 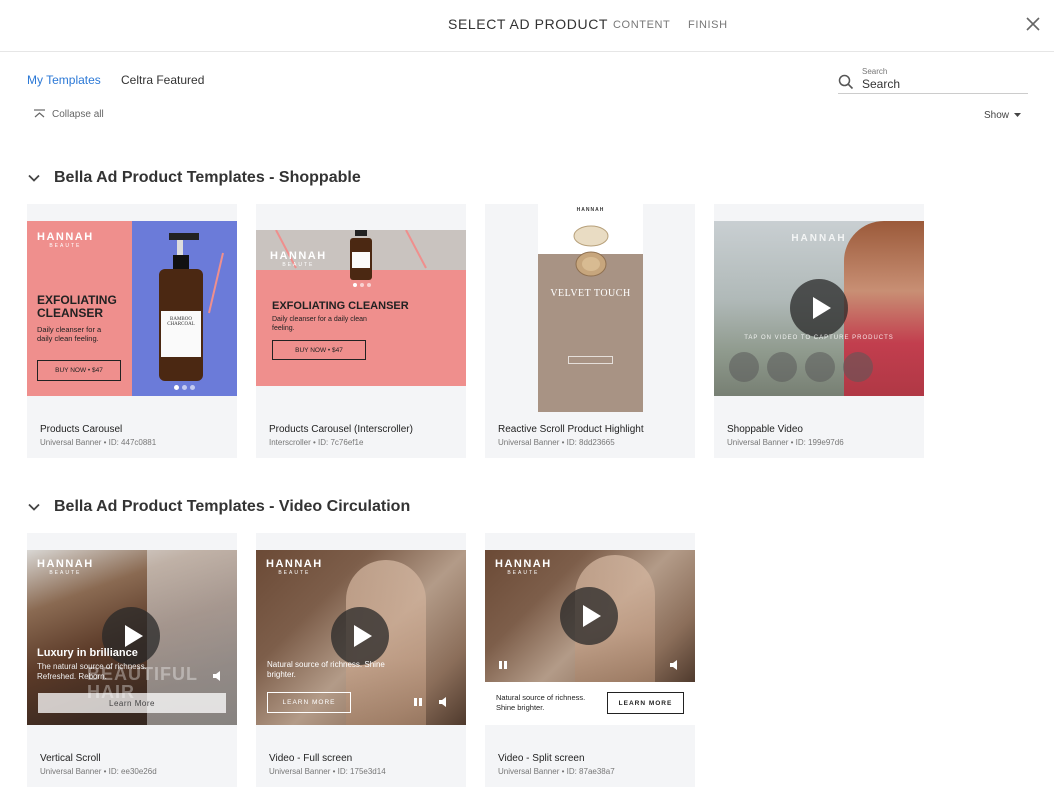 What do you see at coordinates (81, 429) in the screenshot?
I see `card-title: Products Carousel` at bounding box center [81, 429].